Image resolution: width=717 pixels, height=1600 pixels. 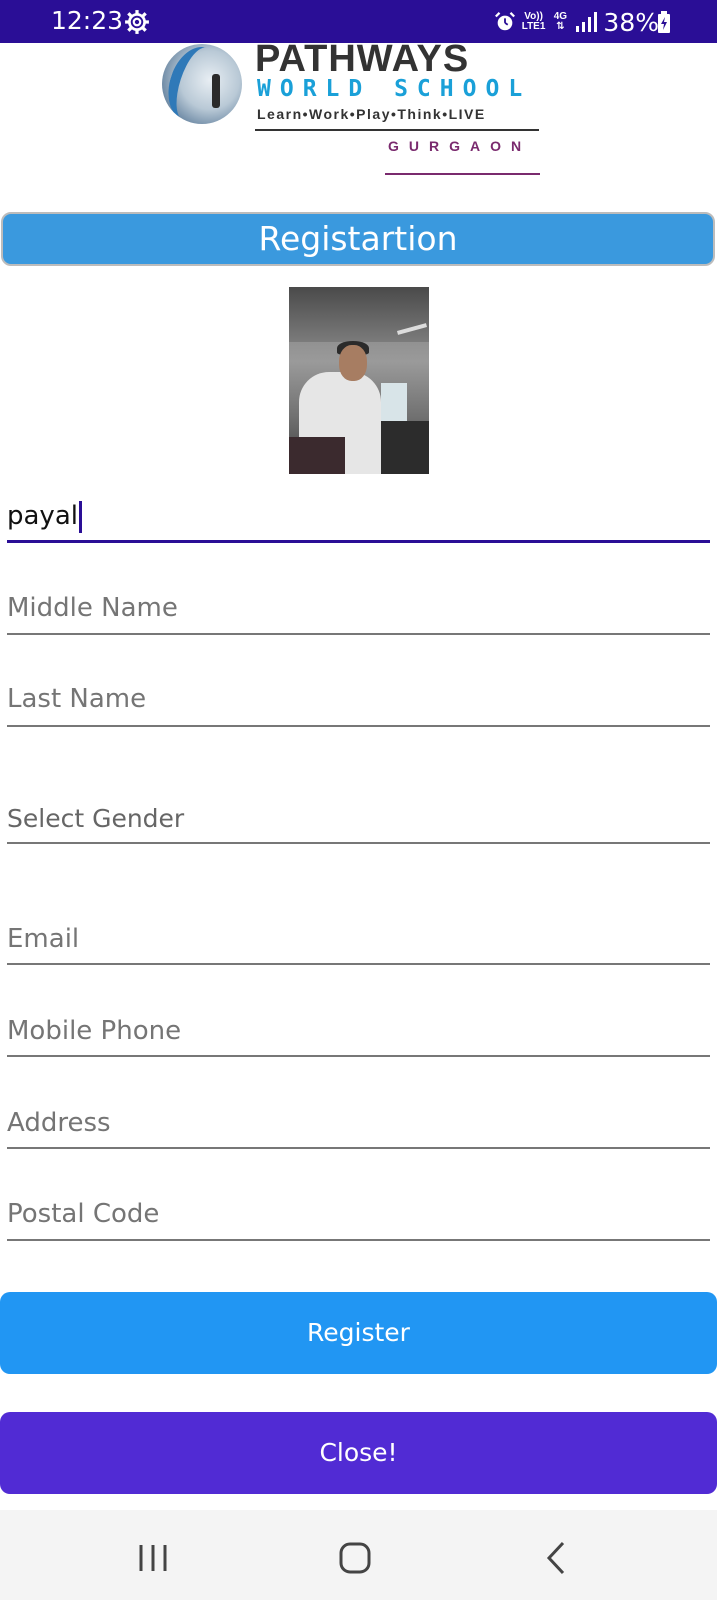 I want to click on battery-charging-icon, so click(x=664, y=22).